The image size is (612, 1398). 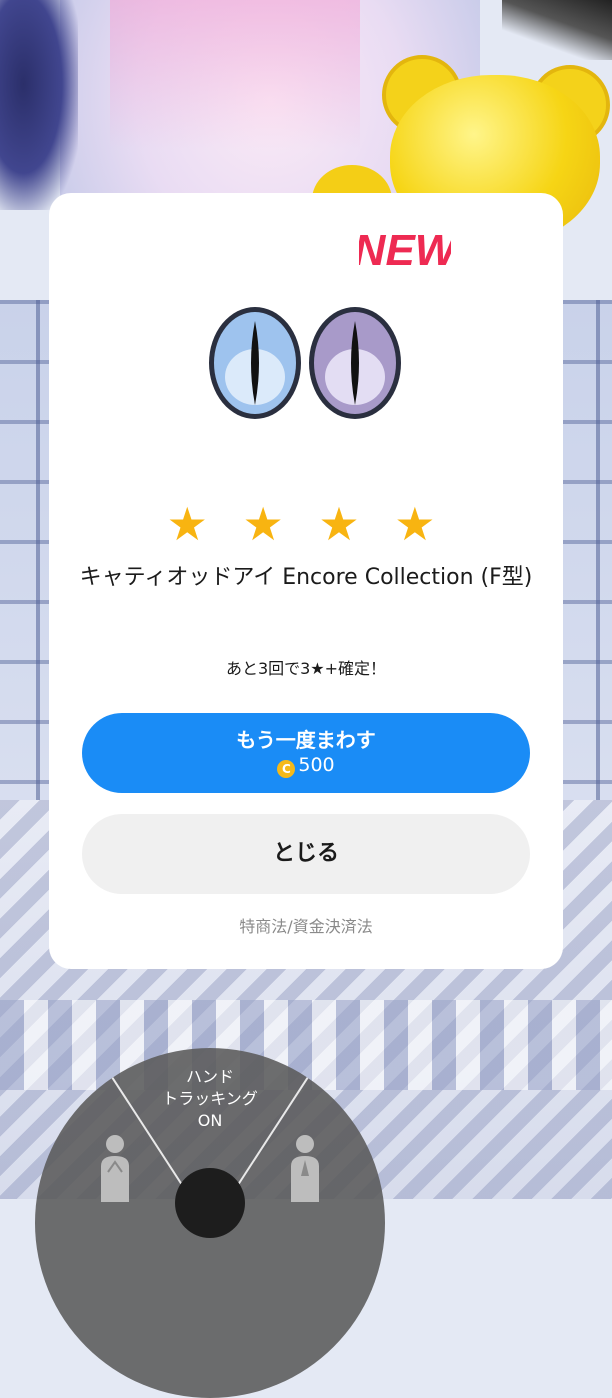 What do you see at coordinates (210, 1203) in the screenshot?
I see `wheel-center-button` at bounding box center [210, 1203].